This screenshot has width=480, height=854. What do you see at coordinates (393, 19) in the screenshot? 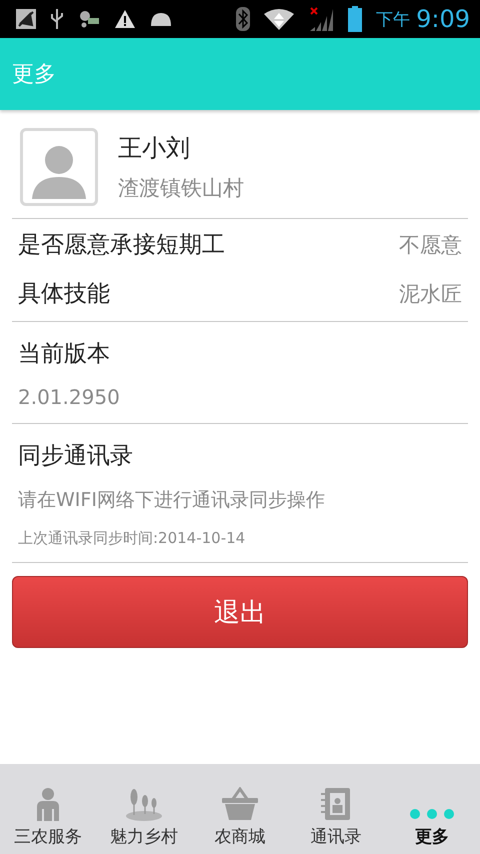
I see `status-time-period: 下午` at bounding box center [393, 19].